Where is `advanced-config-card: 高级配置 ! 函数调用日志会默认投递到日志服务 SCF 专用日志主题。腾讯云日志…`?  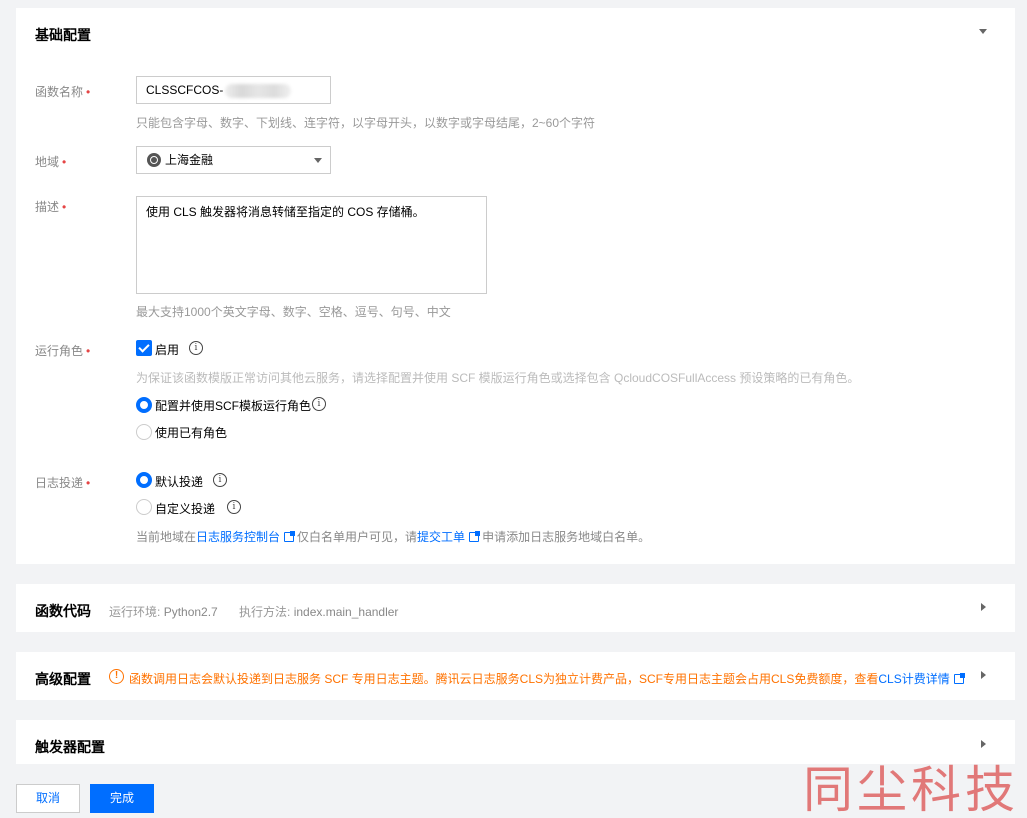
advanced-config-card: 高级配置 ! 函数调用日志会默认投递到日志服务 SCF 专用日志主题。腾讯云日志… is located at coordinates (515, 676).